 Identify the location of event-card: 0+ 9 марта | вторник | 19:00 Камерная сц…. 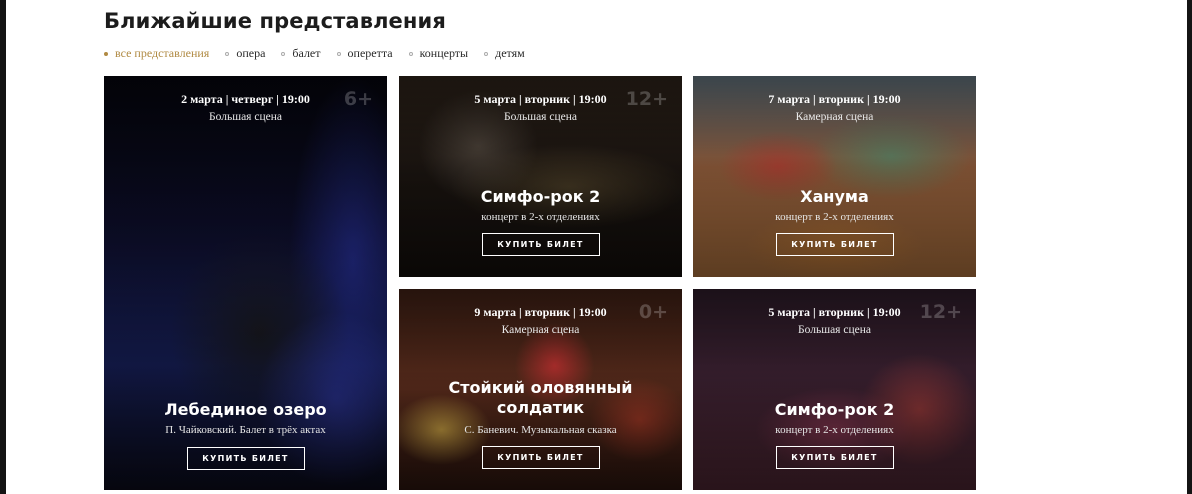
(540, 389).